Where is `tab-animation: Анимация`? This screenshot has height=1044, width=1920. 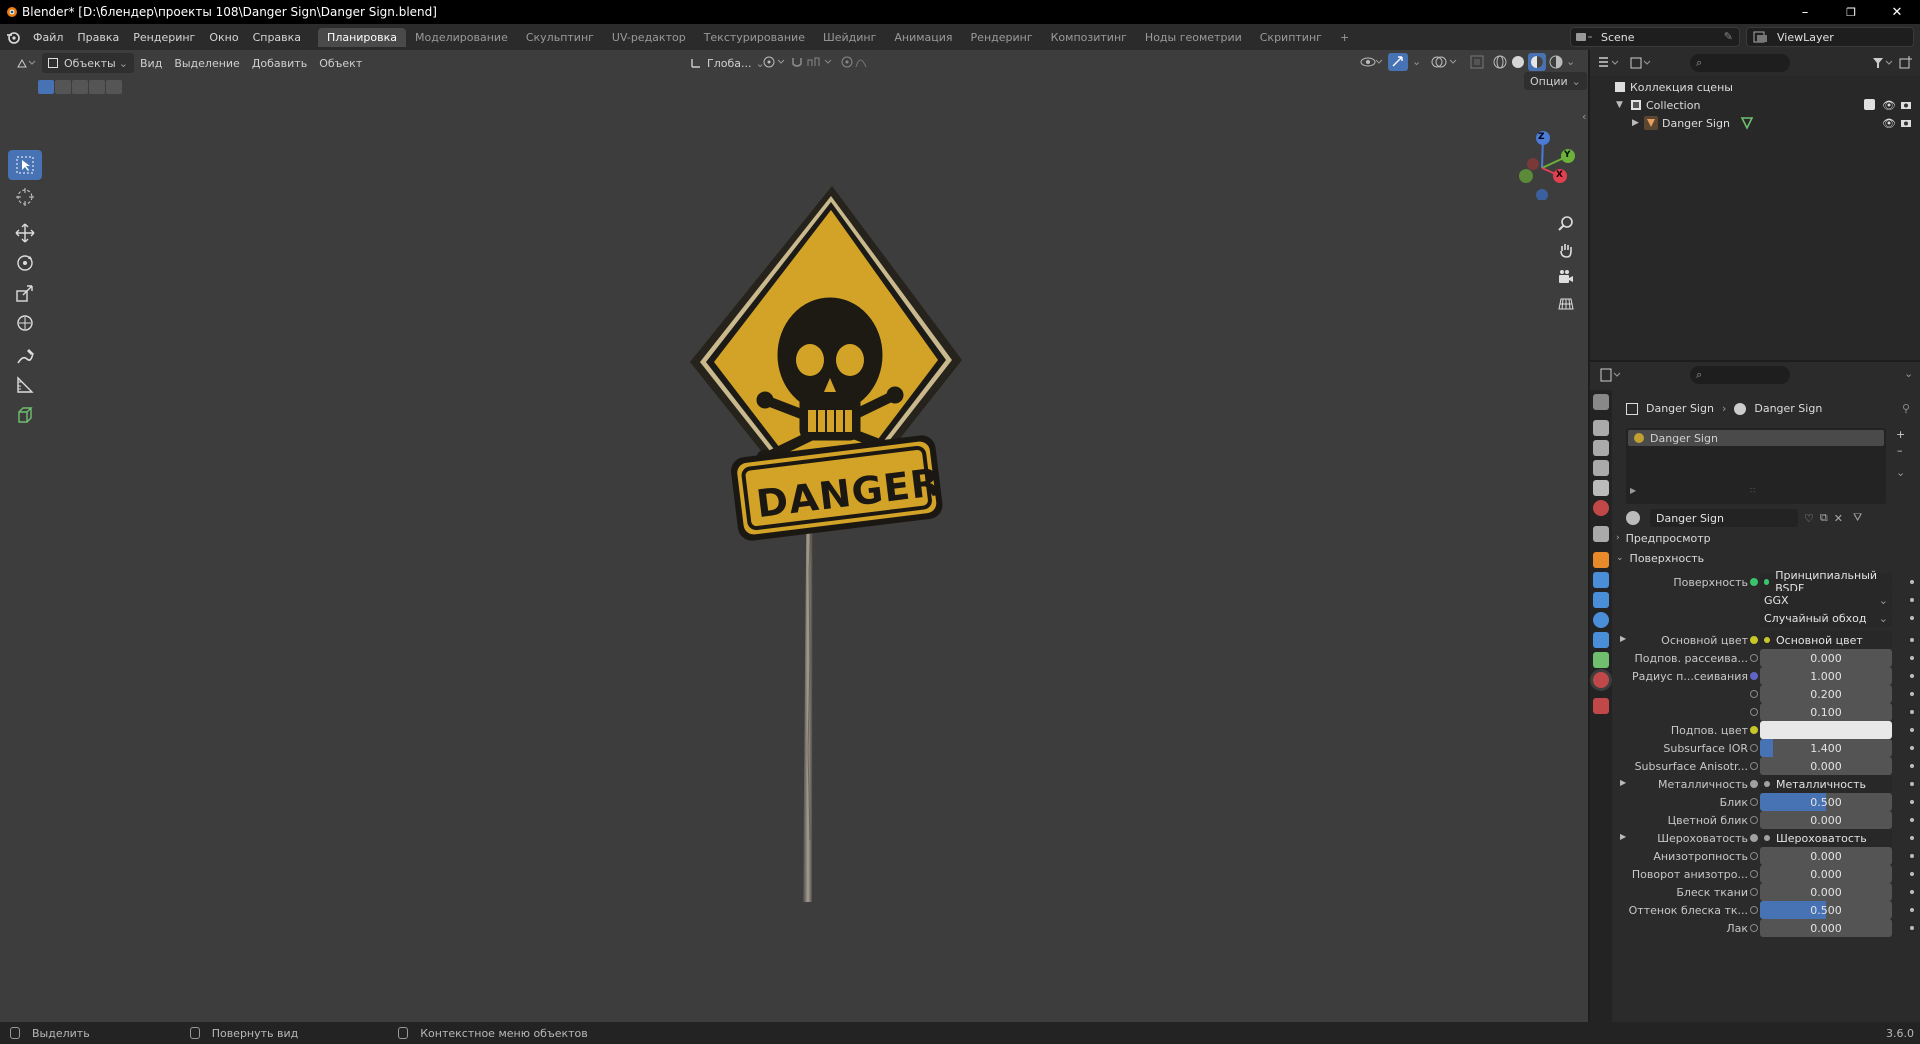
tab-animation: Анимация is located at coordinates (923, 37).